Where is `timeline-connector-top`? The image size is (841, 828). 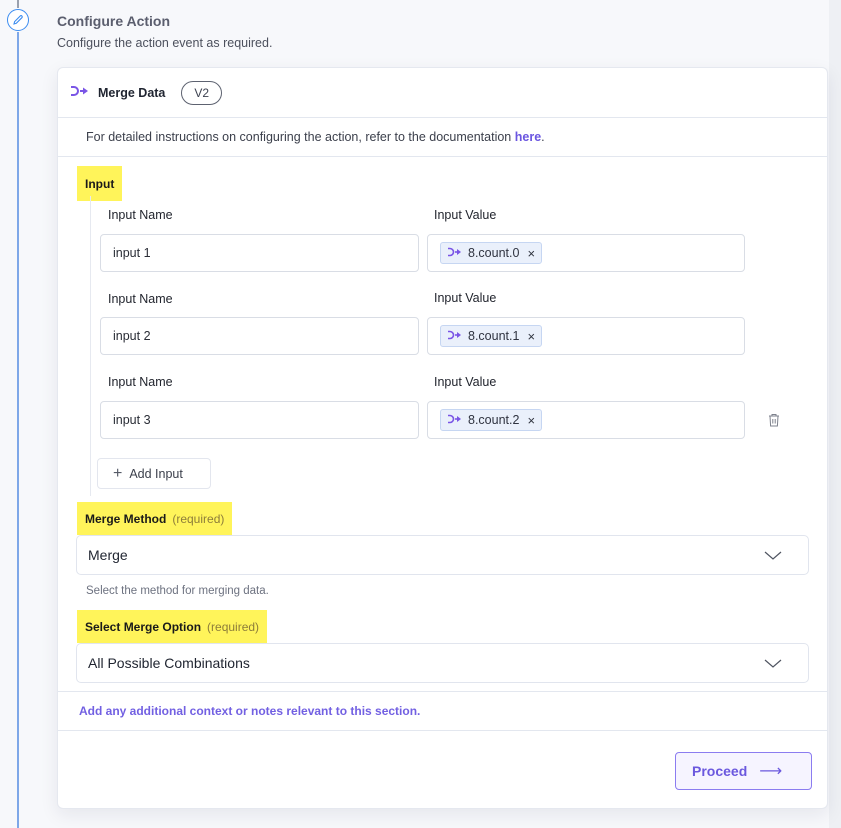
timeline-connector-top is located at coordinates (18, 4).